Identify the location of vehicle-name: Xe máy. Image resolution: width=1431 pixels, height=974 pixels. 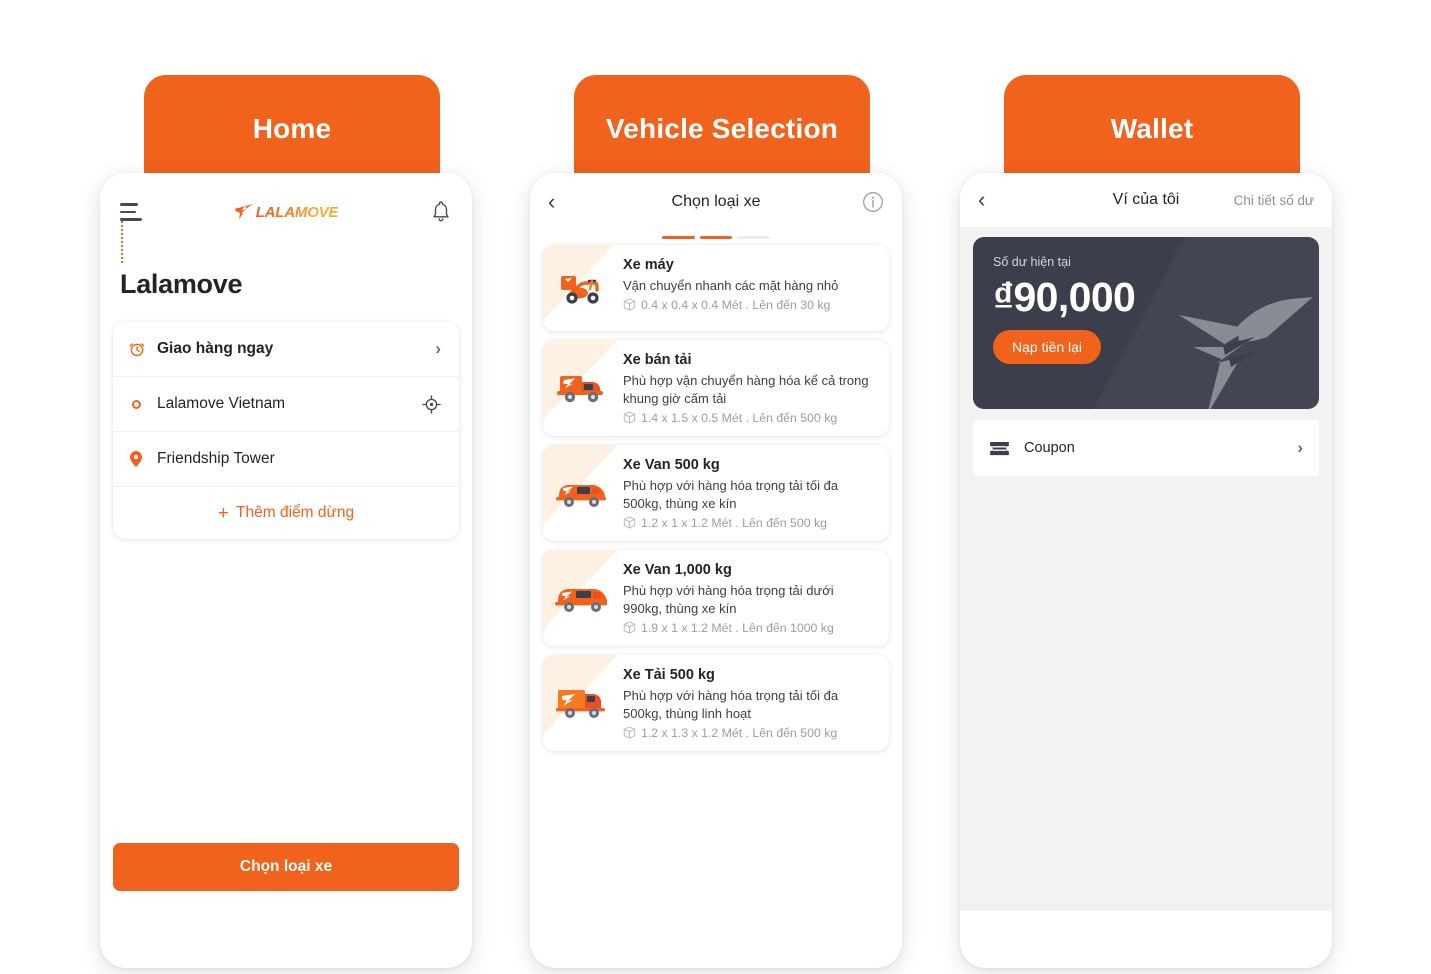
(648, 265).